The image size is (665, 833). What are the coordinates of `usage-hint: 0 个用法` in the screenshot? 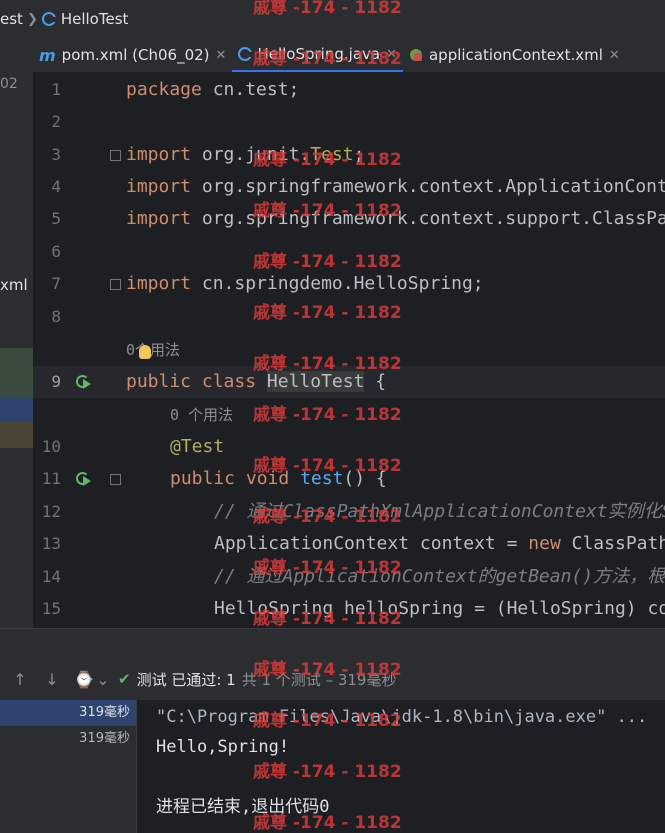 It's located at (201, 415).